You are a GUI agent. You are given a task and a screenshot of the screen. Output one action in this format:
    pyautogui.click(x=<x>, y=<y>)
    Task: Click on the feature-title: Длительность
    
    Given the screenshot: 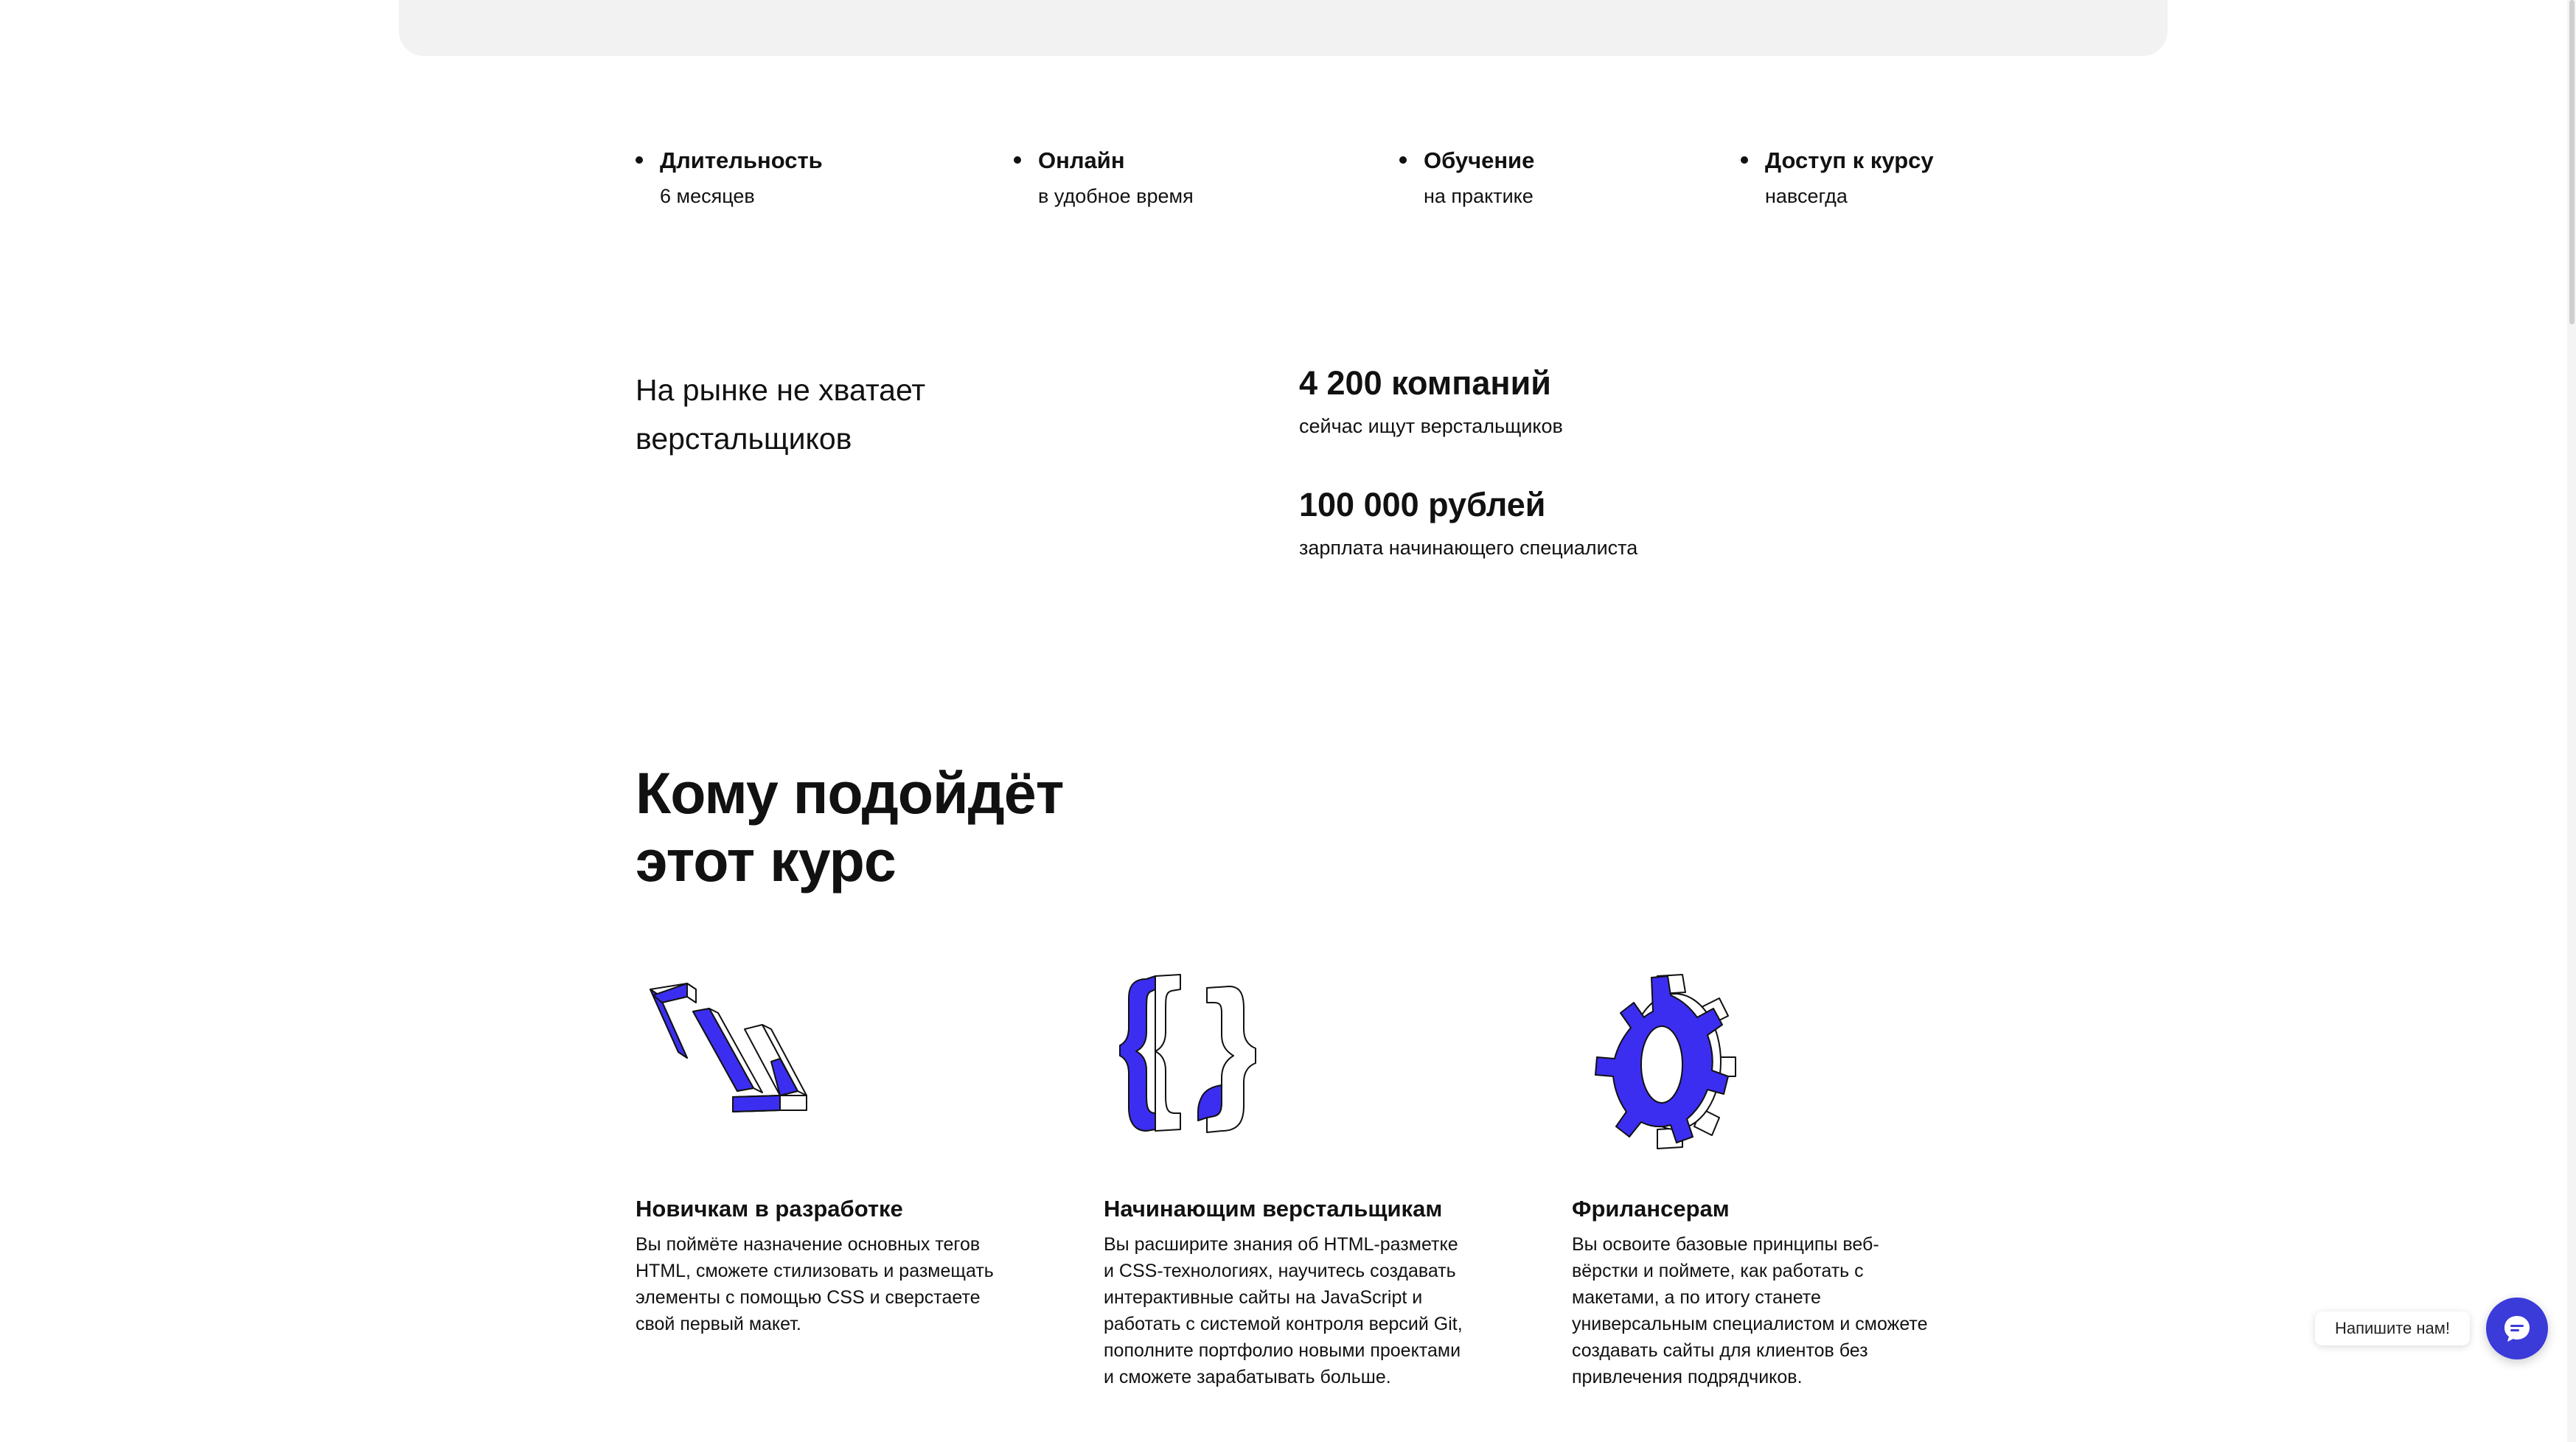 What is the action you would take?
    pyautogui.click(x=741, y=160)
    